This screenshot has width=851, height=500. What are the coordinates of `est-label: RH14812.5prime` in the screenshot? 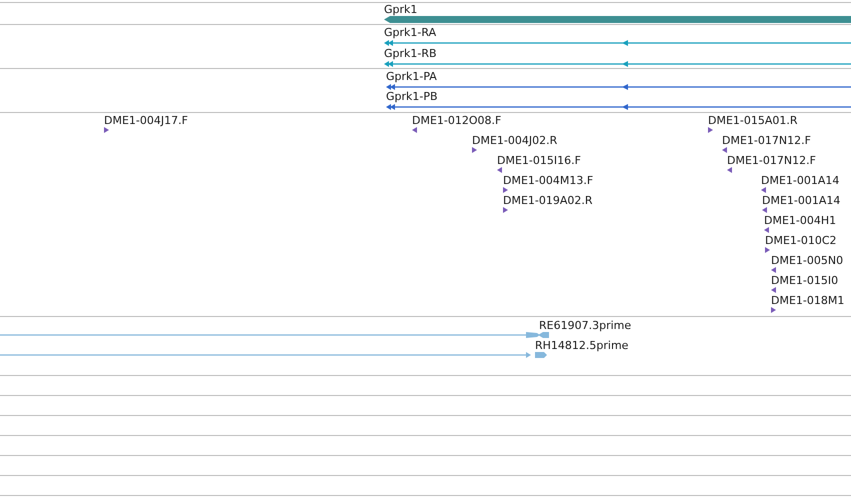 It's located at (581, 345).